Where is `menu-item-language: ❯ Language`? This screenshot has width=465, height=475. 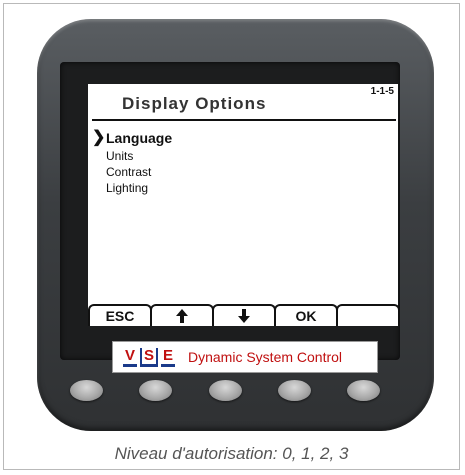
menu-item-language: ❯ Language is located at coordinates (132, 138).